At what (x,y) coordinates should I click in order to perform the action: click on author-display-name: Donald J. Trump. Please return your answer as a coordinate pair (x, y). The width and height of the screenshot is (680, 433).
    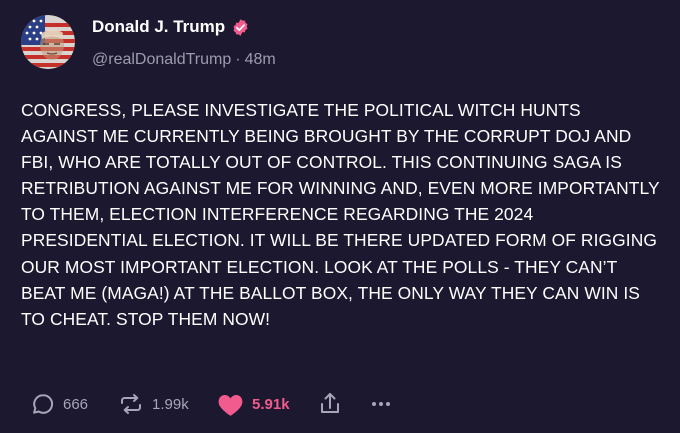
    Looking at the image, I should click on (158, 27).